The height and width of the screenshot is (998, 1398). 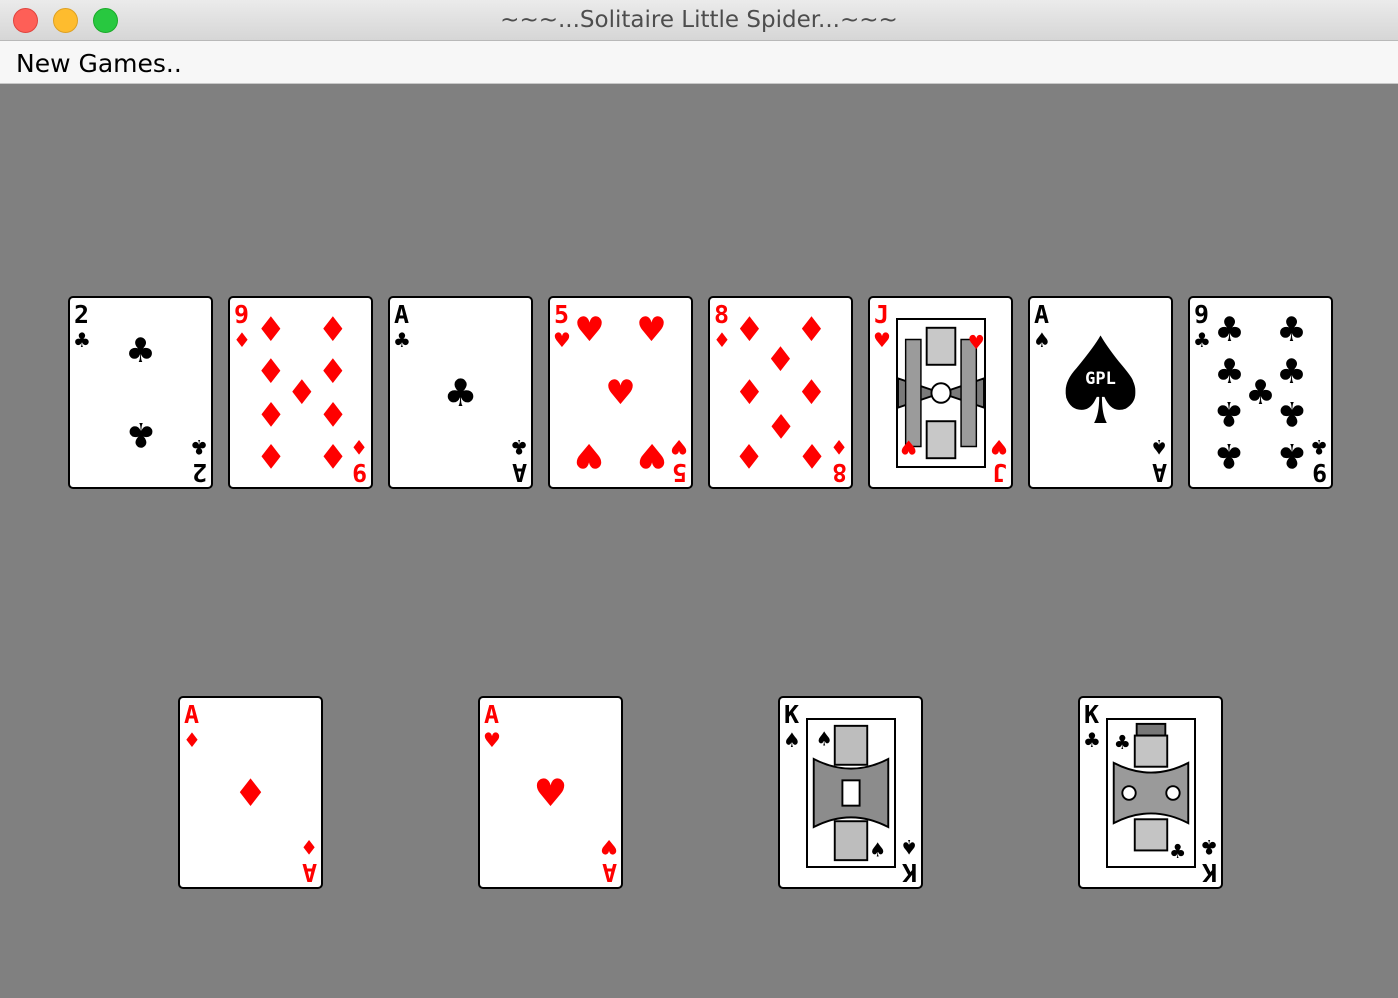 I want to click on court-portrait-graphic: ♠ ♠, so click(x=851, y=793).